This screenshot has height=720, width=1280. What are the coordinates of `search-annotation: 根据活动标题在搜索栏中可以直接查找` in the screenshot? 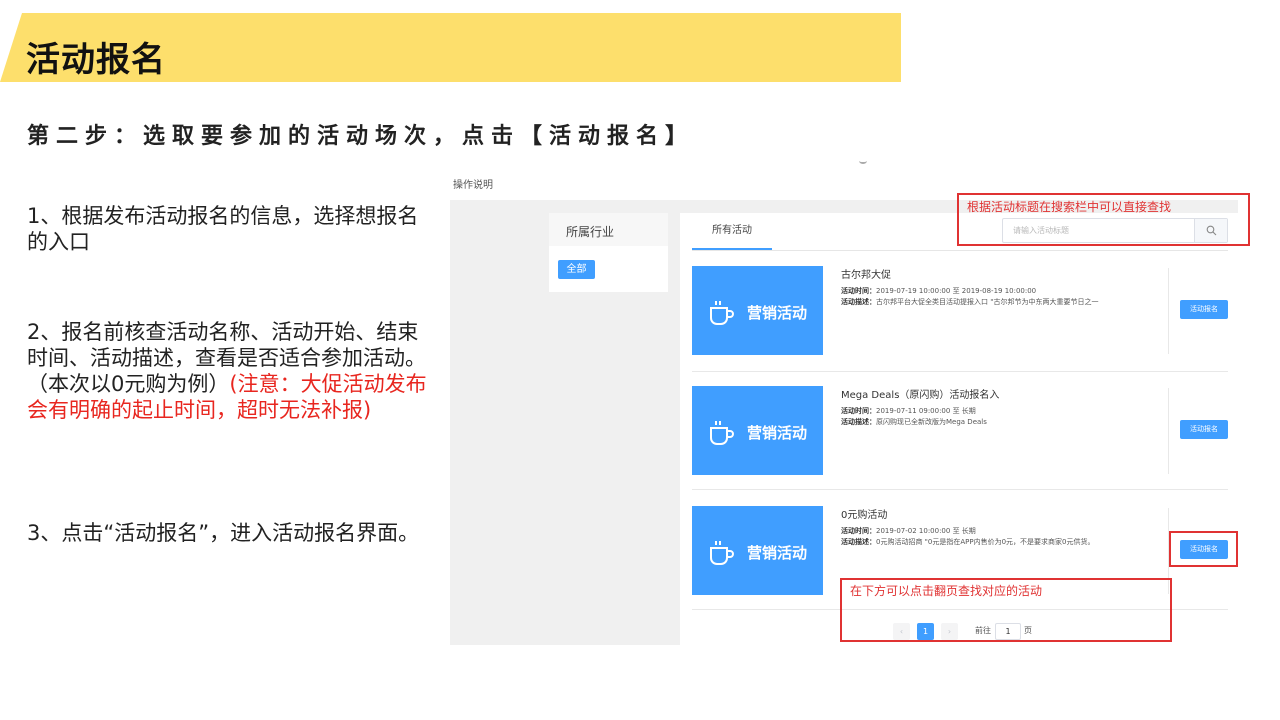 It's located at (1069, 207).